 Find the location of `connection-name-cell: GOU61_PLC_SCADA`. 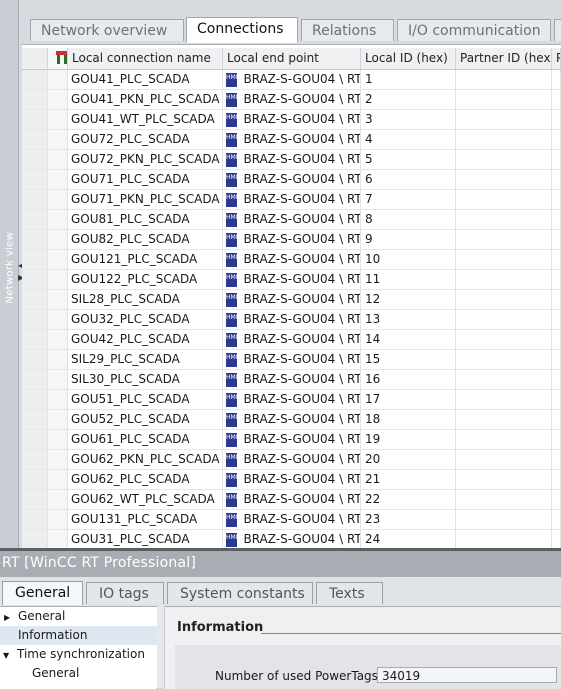

connection-name-cell: GOU61_PLC_SCADA is located at coordinates (145, 439).